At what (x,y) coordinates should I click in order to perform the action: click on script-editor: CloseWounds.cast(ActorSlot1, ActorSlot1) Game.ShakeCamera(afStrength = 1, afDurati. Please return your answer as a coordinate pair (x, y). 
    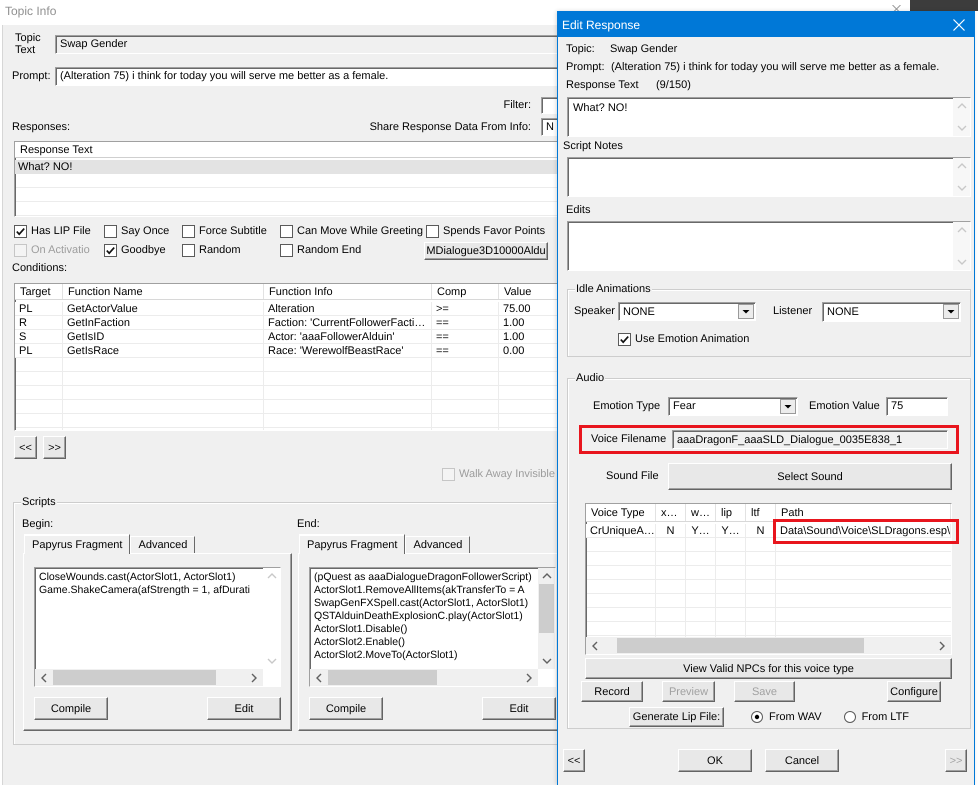
    Looking at the image, I should click on (157, 627).